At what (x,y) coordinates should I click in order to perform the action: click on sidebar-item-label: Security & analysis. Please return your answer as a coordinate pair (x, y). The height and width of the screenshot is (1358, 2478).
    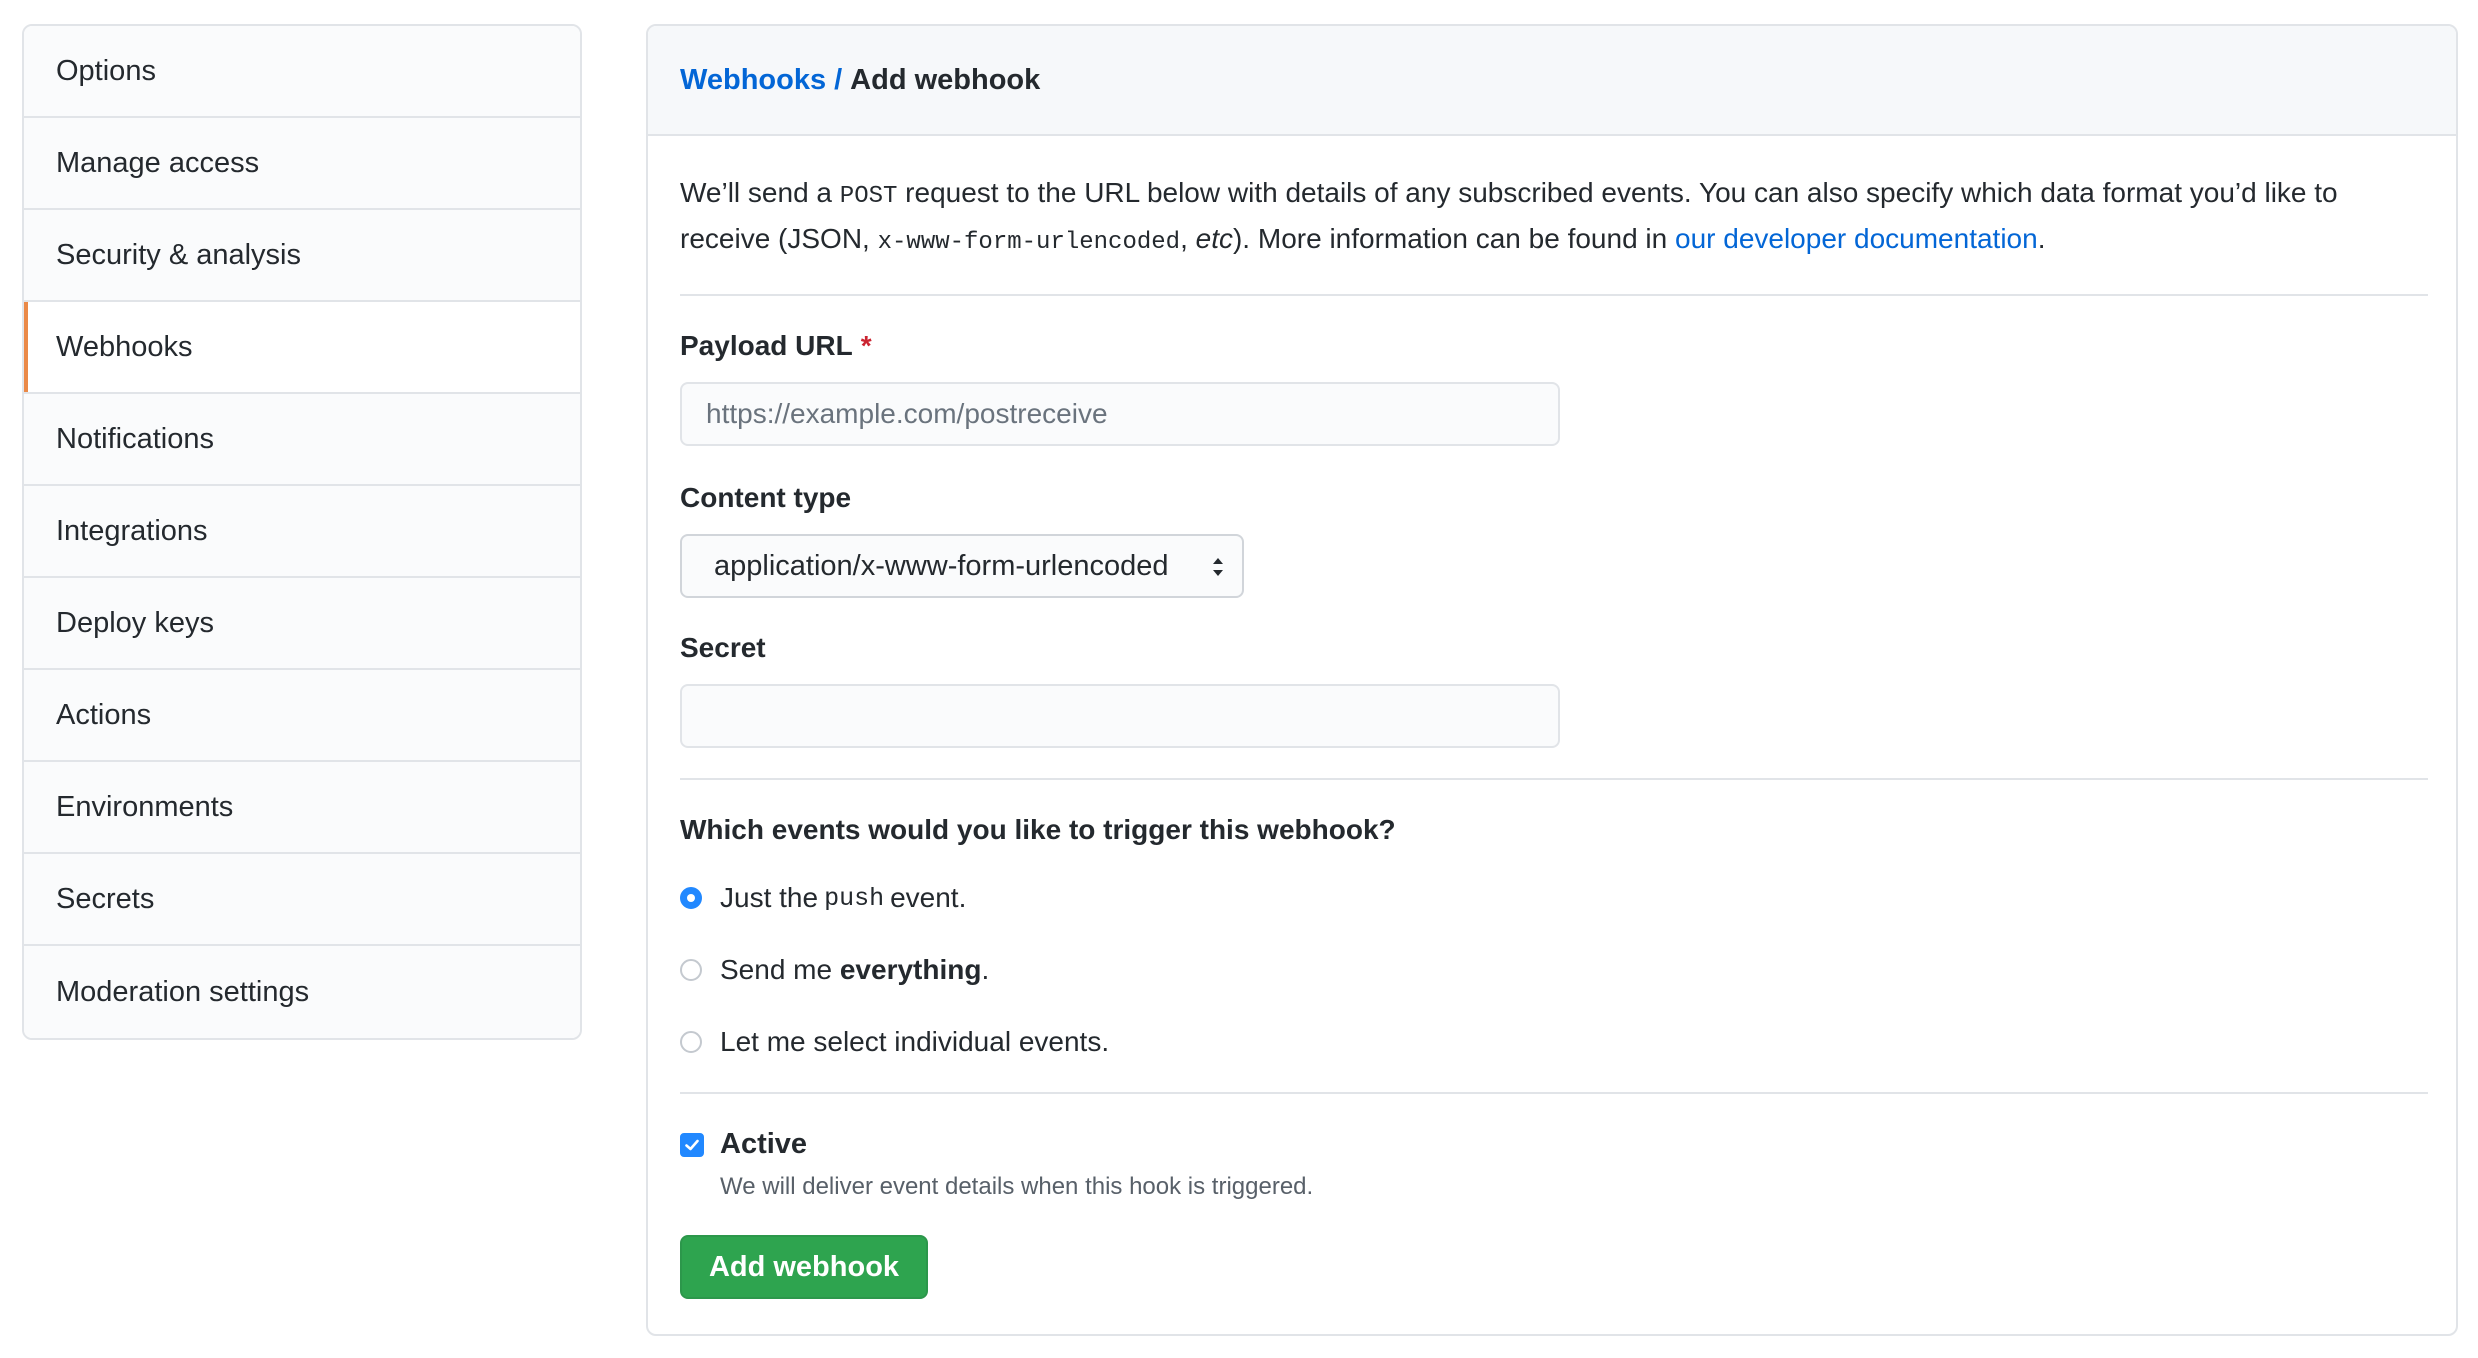
    Looking at the image, I should click on (178, 254).